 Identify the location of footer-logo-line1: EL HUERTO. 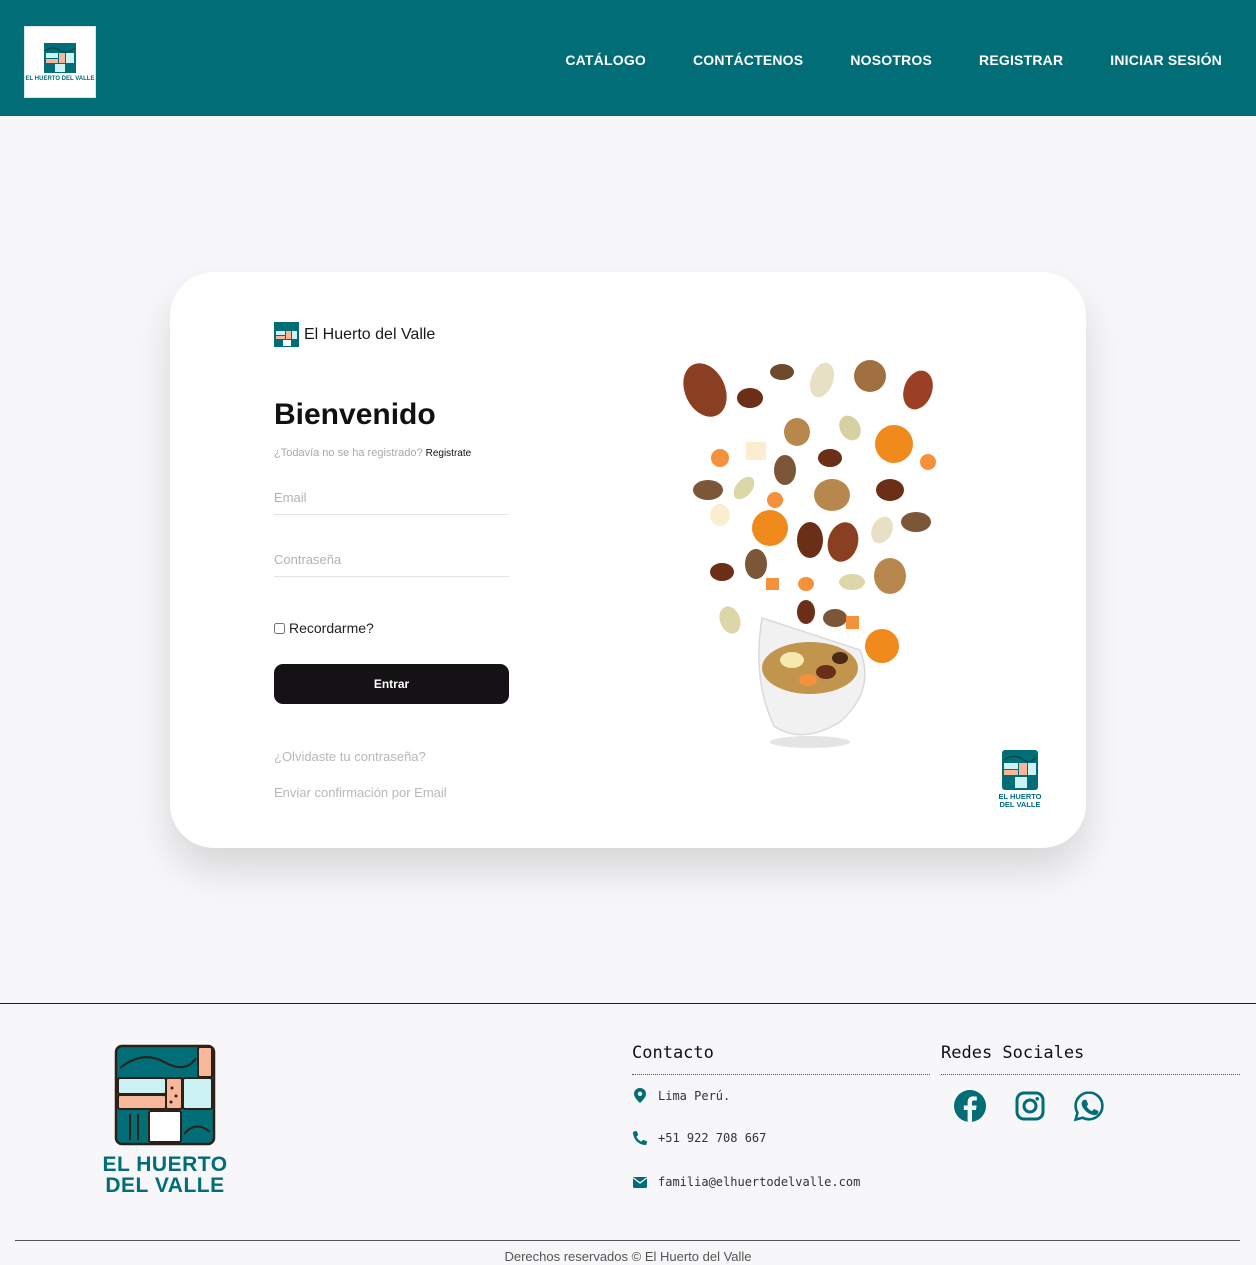
(165, 1164).